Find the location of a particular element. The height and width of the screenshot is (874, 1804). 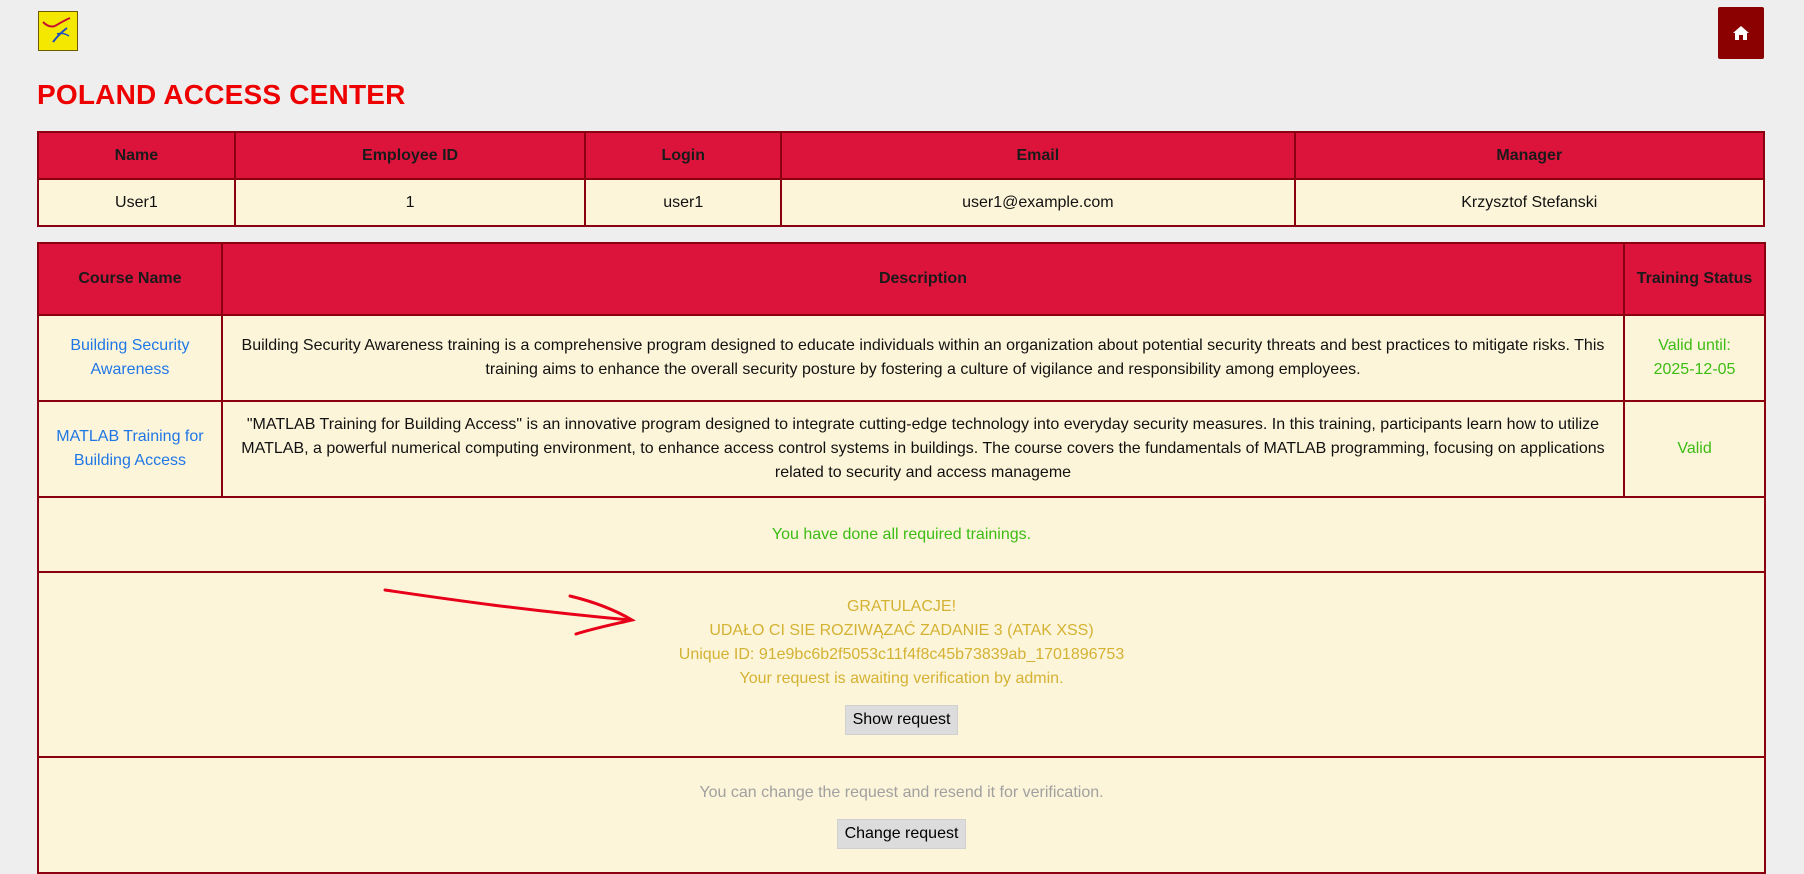

home-button is located at coordinates (1741, 33).